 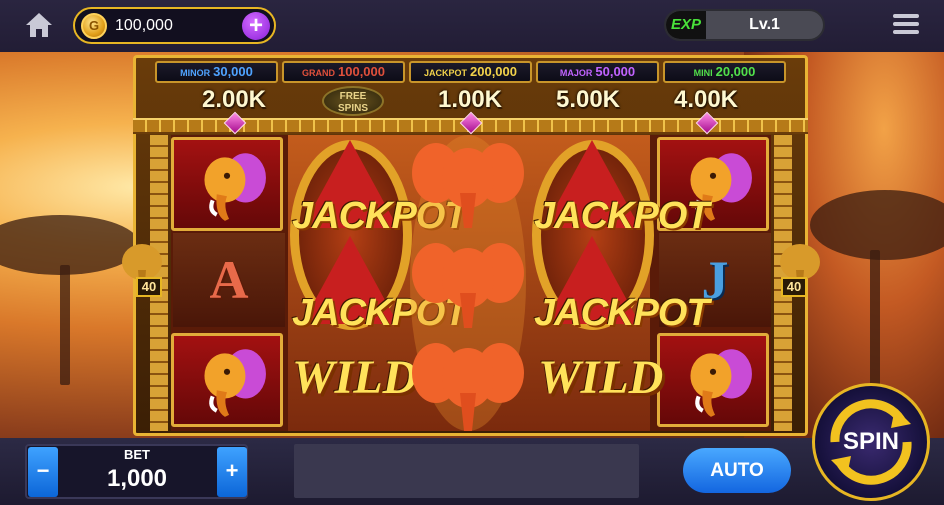 I want to click on increase-bet-button: +, so click(x=232, y=472).